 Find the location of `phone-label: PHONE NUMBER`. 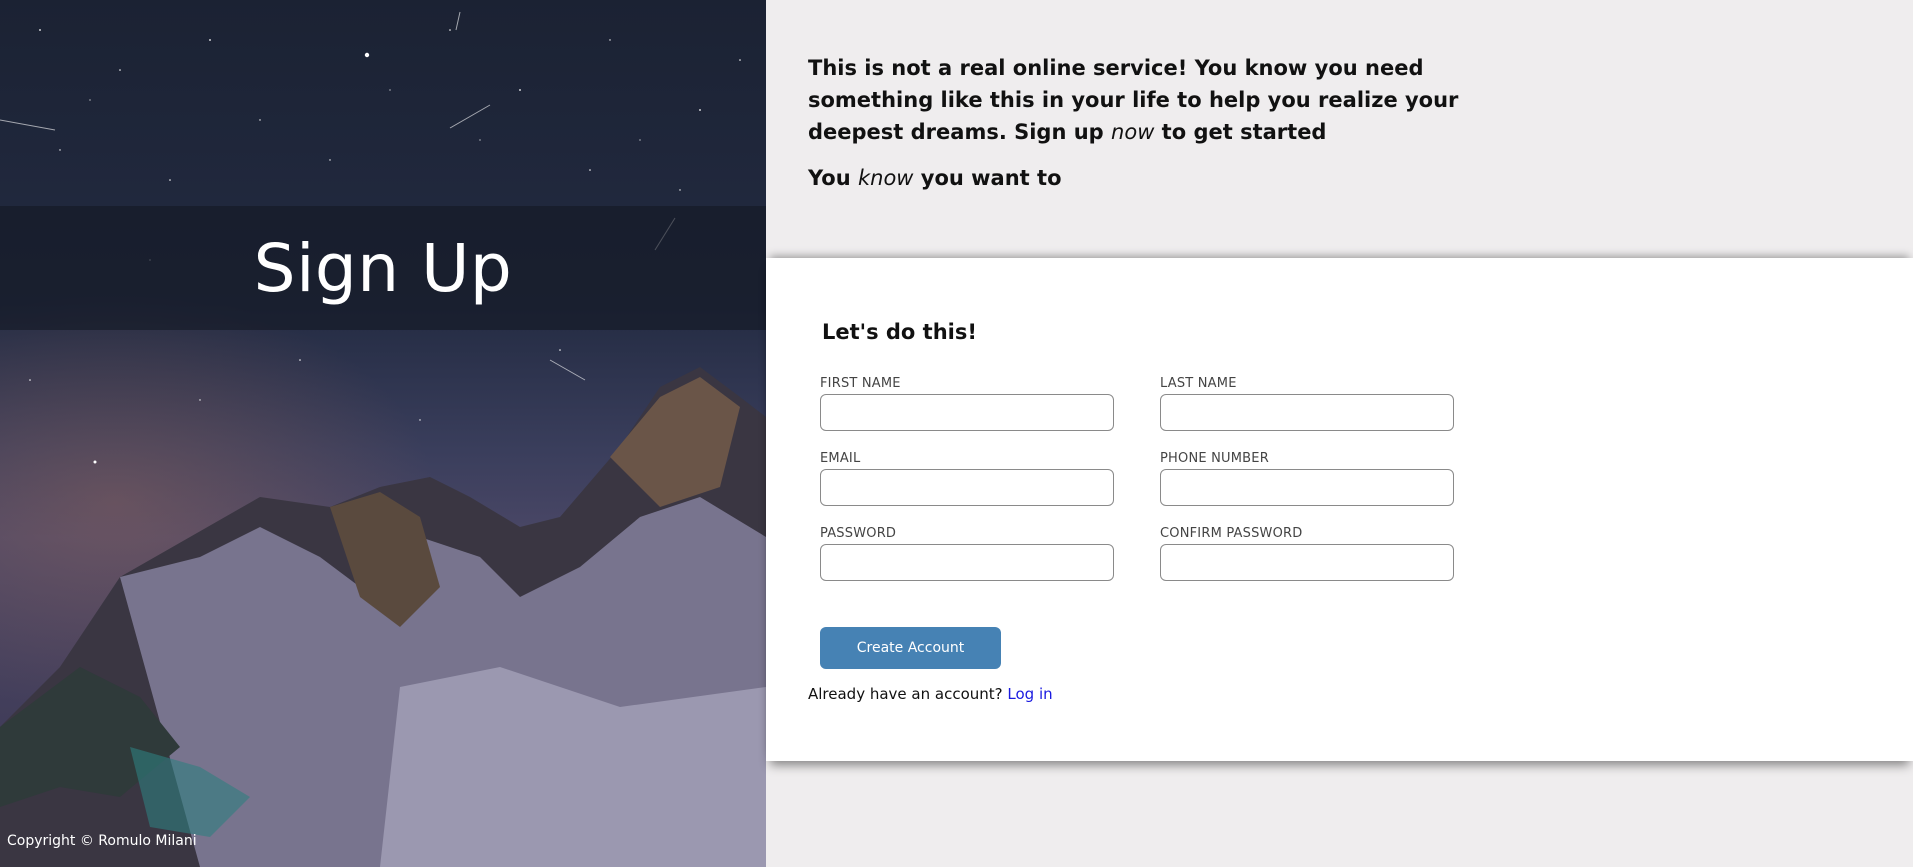

phone-label: PHONE NUMBER is located at coordinates (1214, 458).